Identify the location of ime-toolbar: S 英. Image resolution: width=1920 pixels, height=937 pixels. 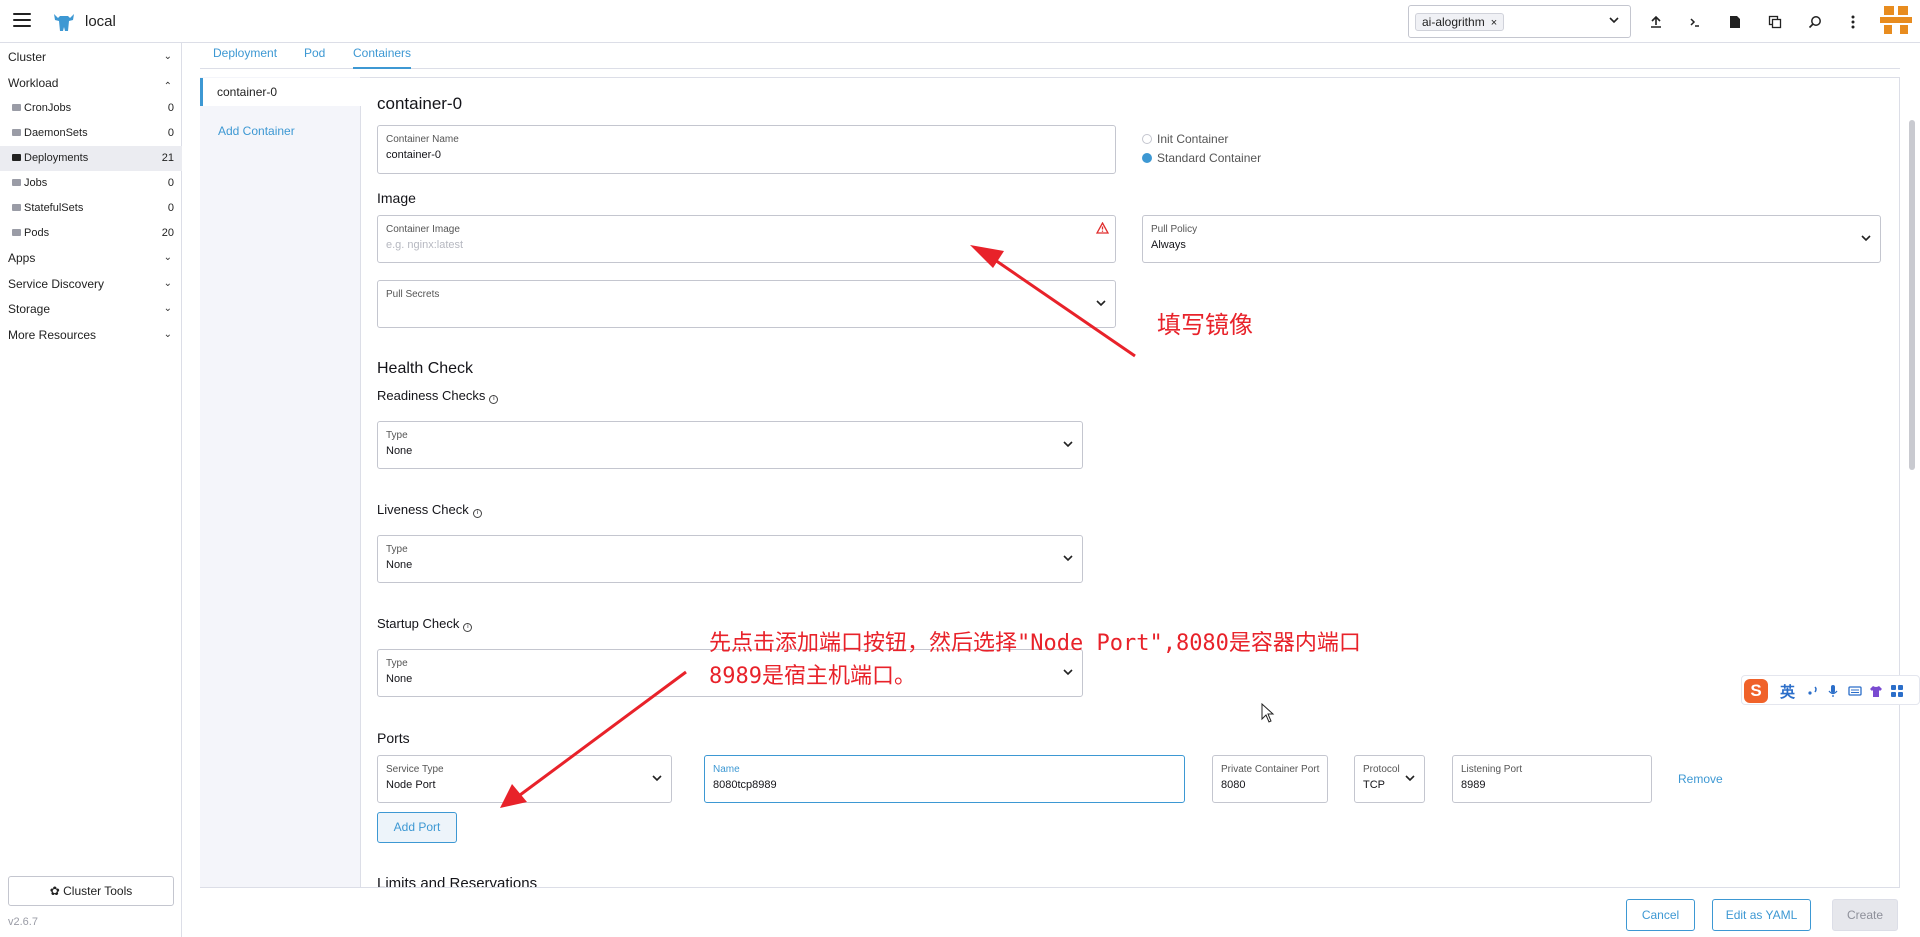
(1830, 690).